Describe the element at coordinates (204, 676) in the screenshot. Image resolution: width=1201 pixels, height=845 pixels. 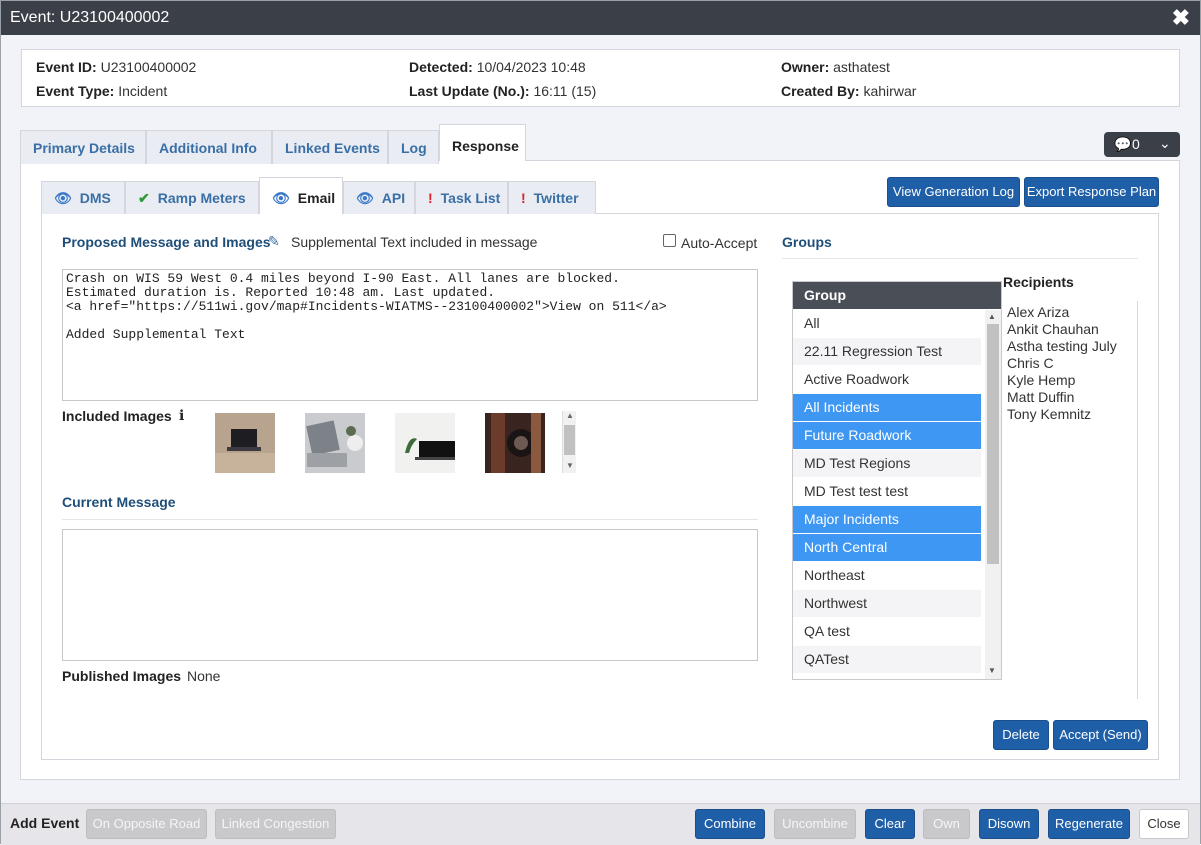
I see `published-images-value: None` at that location.